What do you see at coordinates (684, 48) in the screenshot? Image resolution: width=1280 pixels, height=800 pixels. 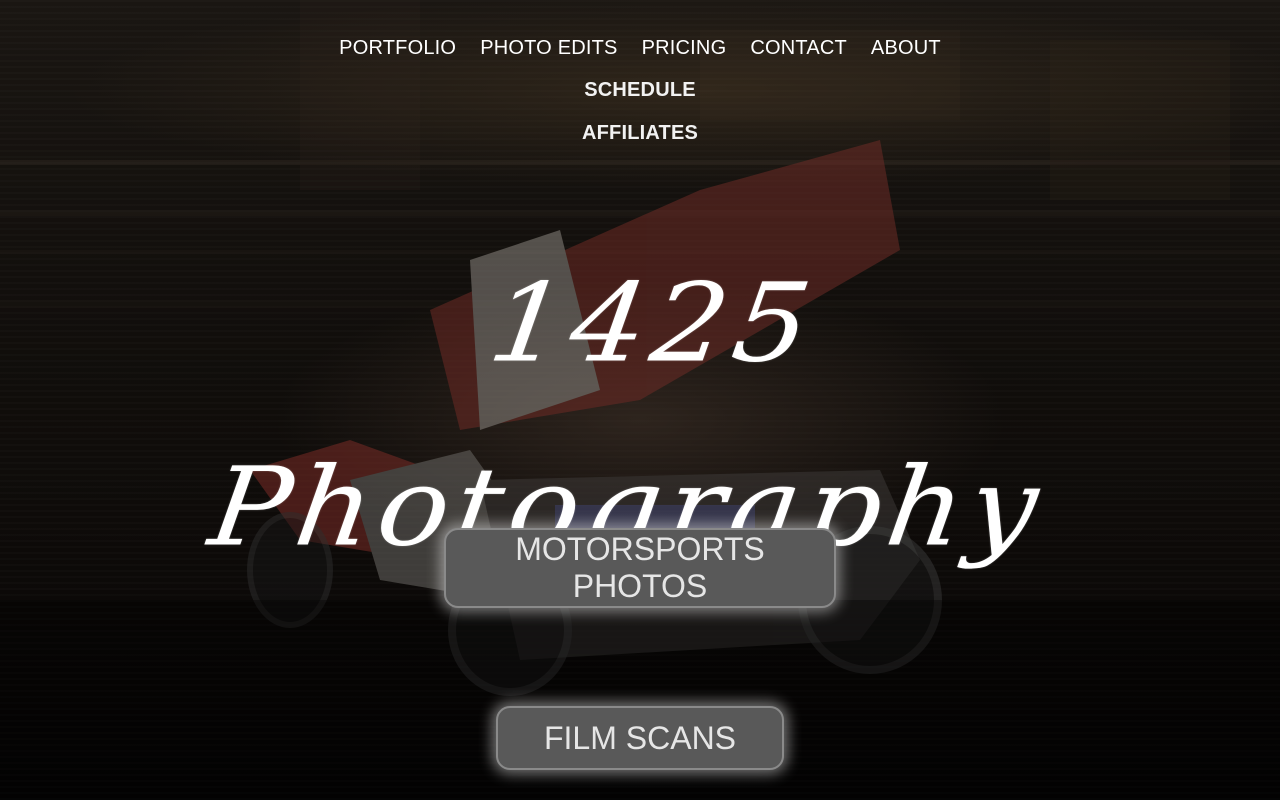 I see `nav-link-pricing: PRICING` at bounding box center [684, 48].